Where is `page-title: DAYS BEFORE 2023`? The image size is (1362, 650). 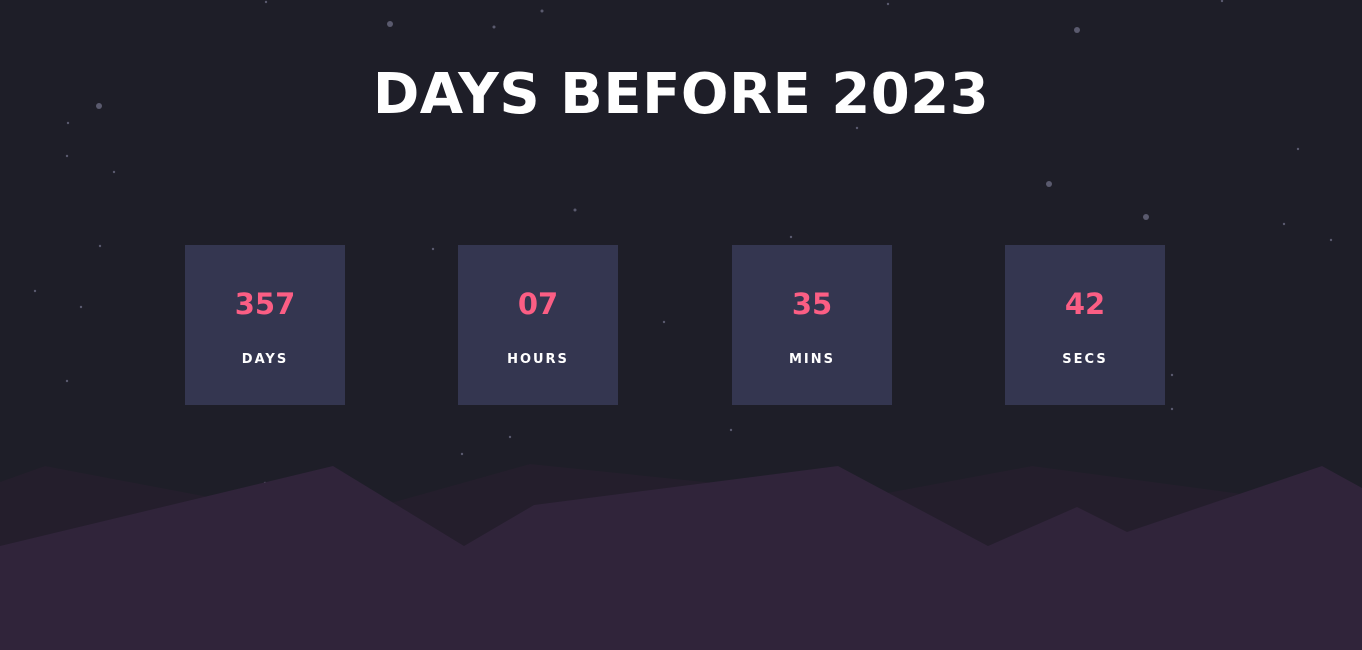 page-title: DAYS BEFORE 2023 is located at coordinates (681, 94).